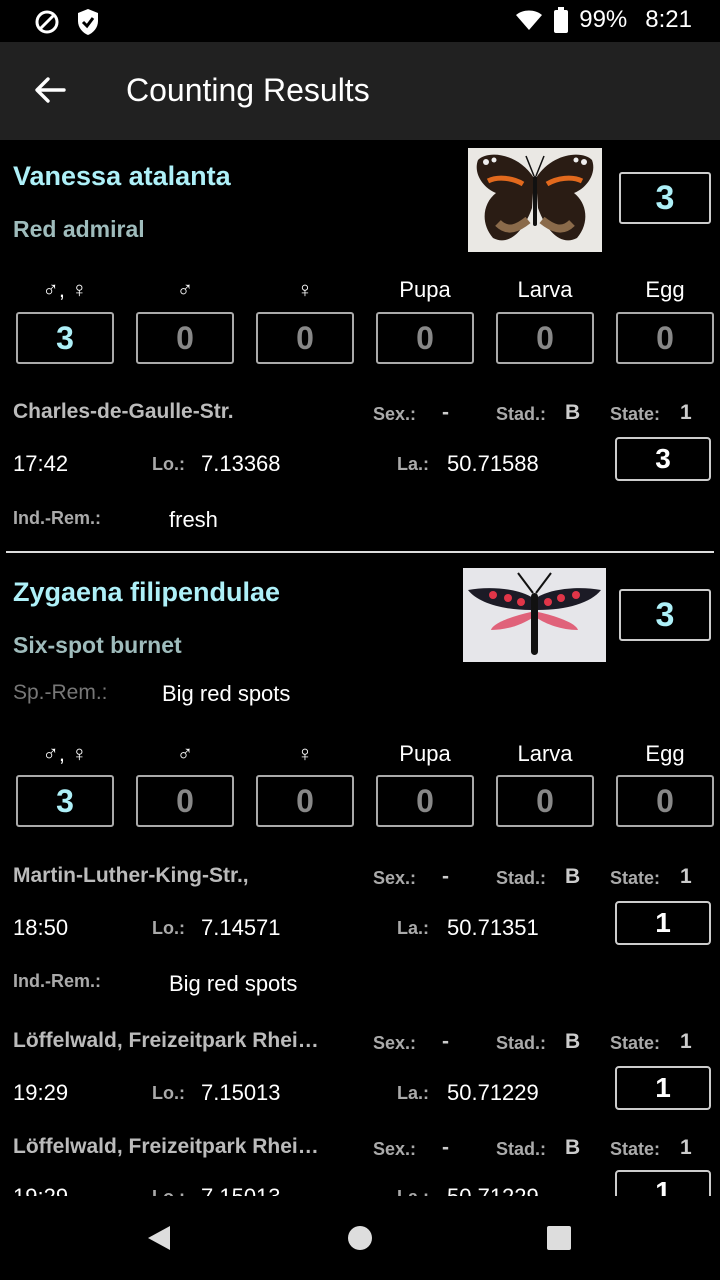  I want to click on clock: 8:21, so click(668, 19).